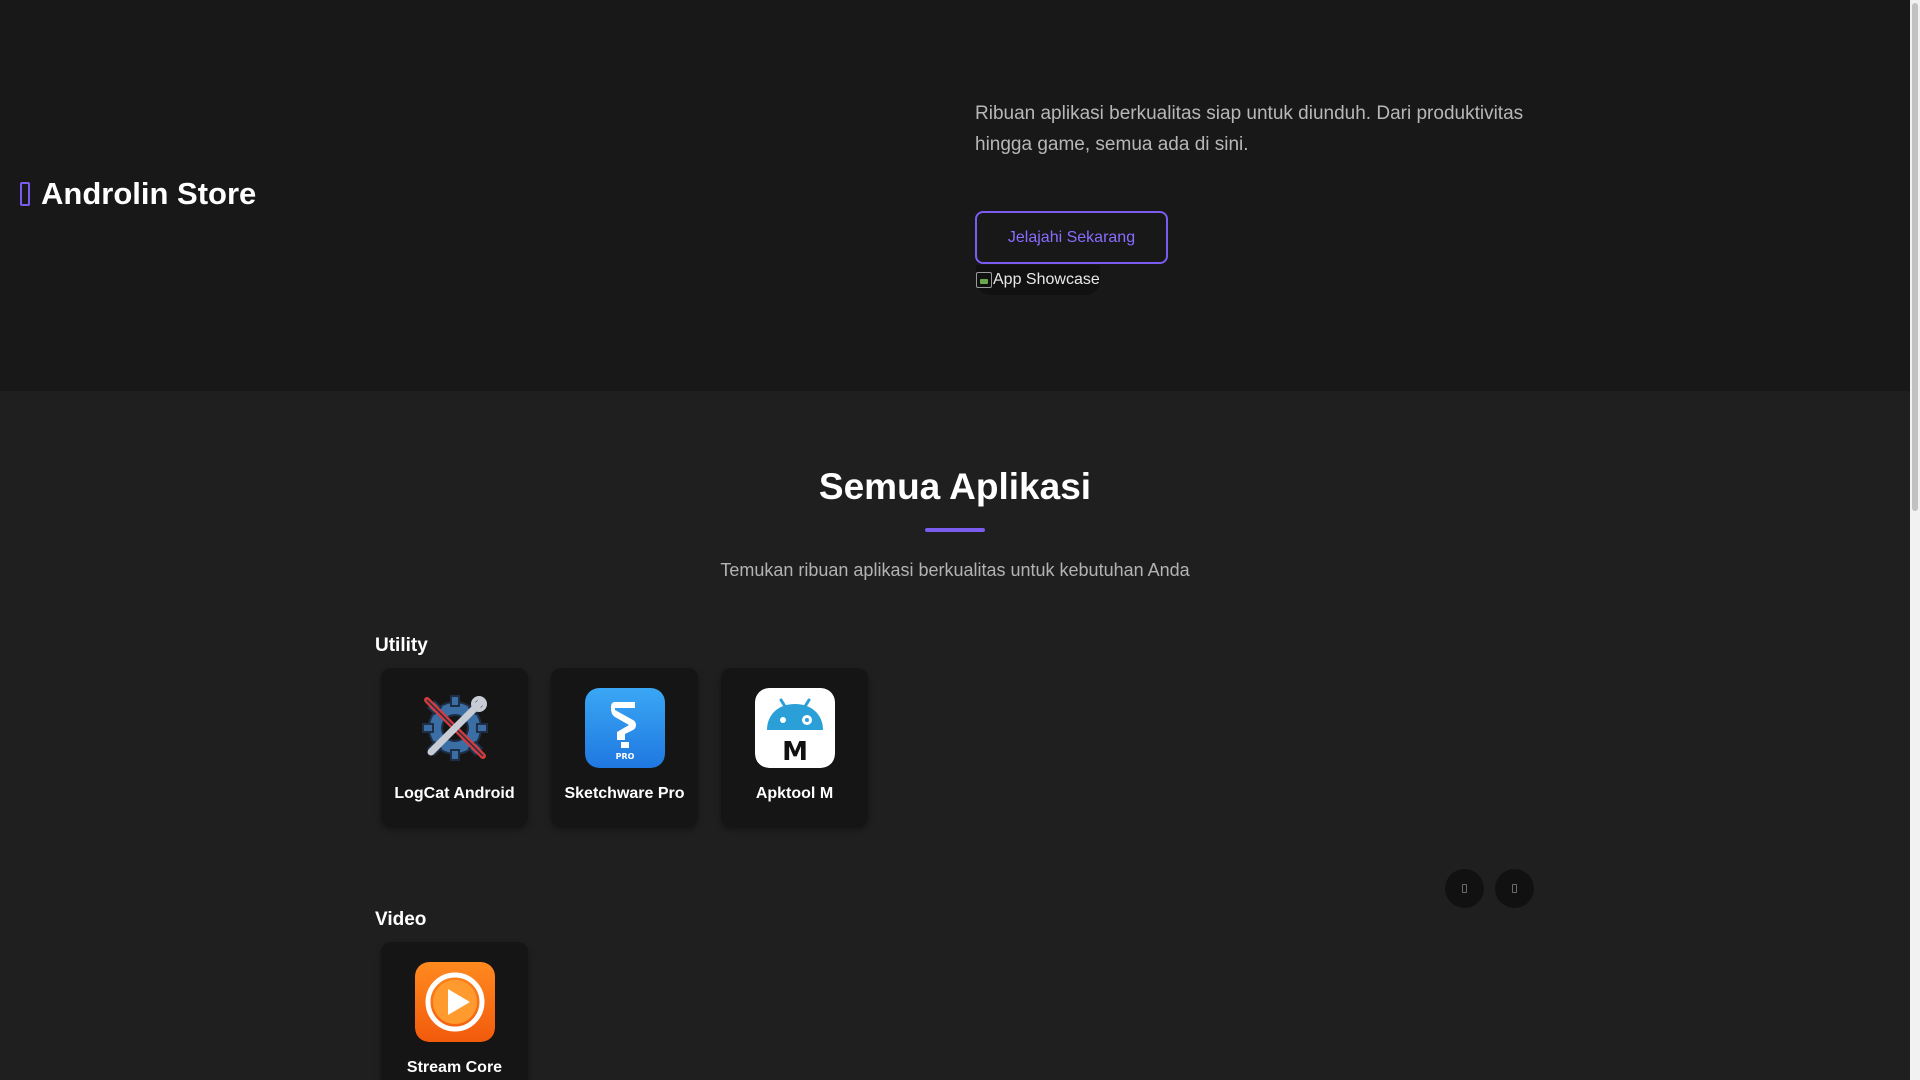 This screenshot has width=1920, height=1080. What do you see at coordinates (1915, 257) in the screenshot?
I see `scrollbar-thumb` at bounding box center [1915, 257].